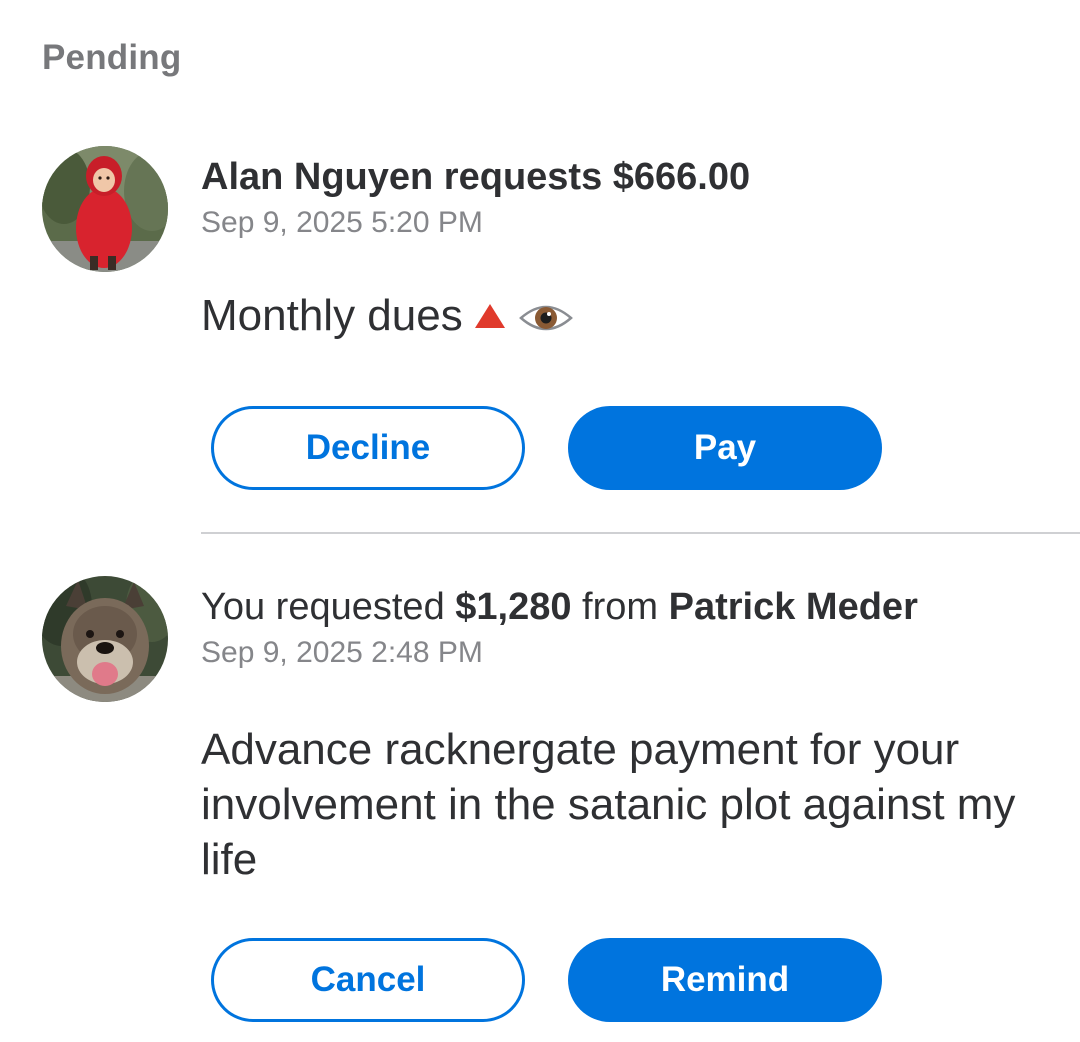 The image size is (1080, 1042). What do you see at coordinates (476, 177) in the screenshot?
I see `request-headline: Alan Nguyen requests $666.00` at bounding box center [476, 177].